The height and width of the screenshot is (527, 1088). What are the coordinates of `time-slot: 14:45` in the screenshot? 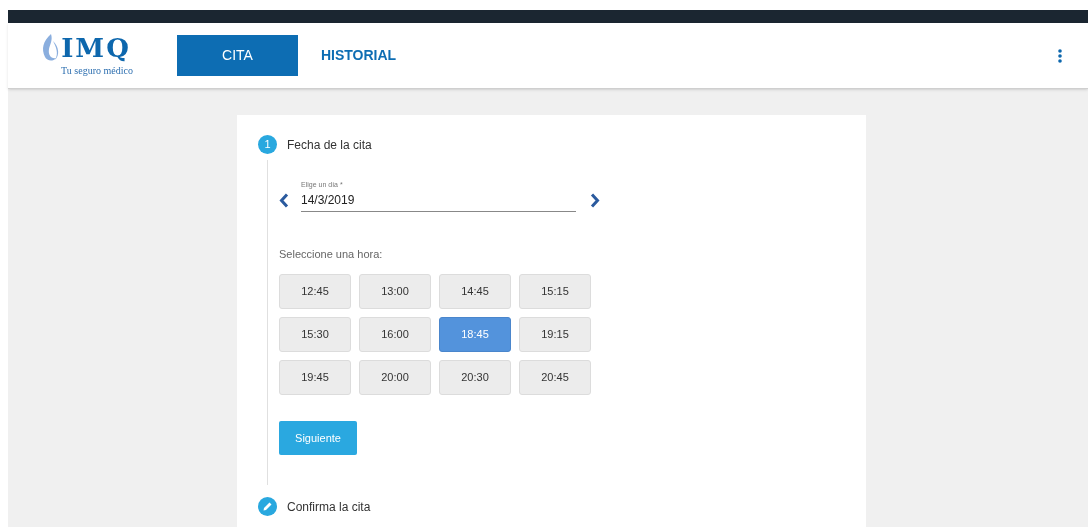 It's located at (475, 291).